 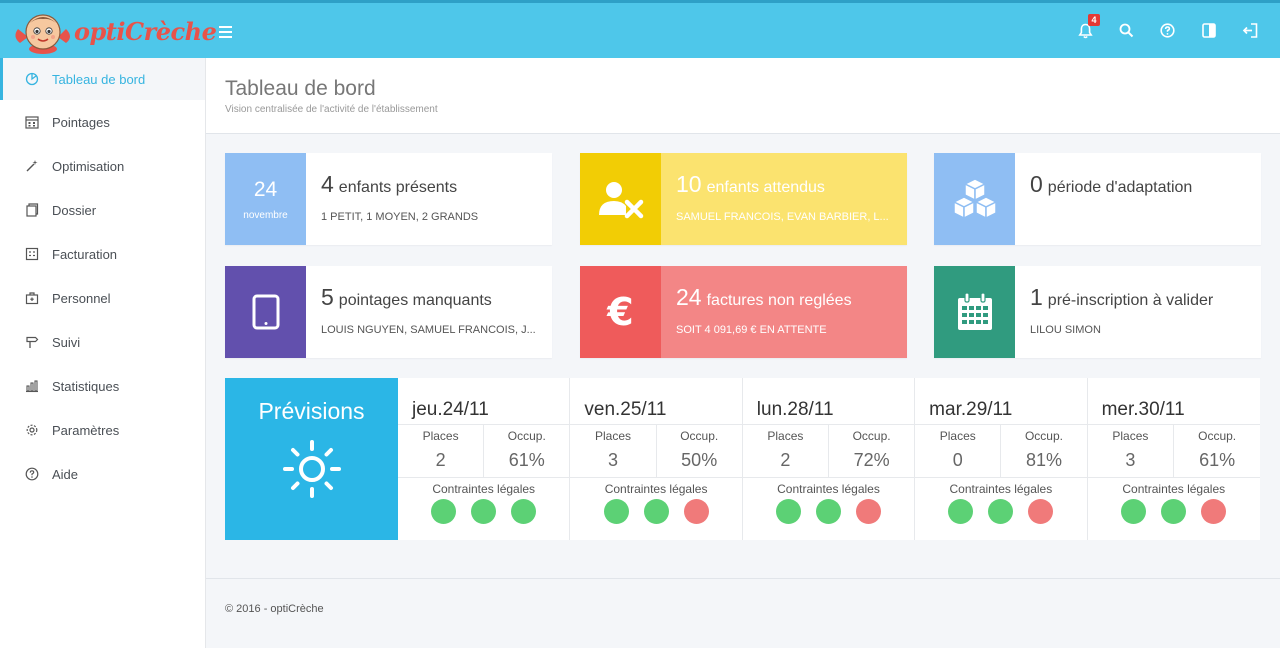 What do you see at coordinates (689, 297) in the screenshot?
I see `card-count: 24` at bounding box center [689, 297].